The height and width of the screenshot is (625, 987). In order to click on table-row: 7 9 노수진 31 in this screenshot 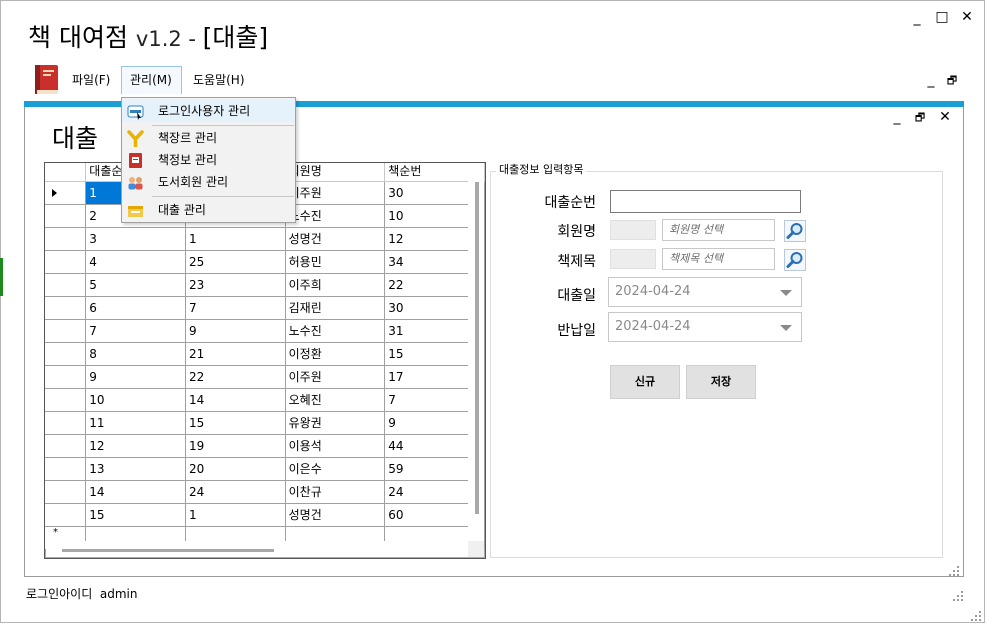, I will do `click(265, 331)`.